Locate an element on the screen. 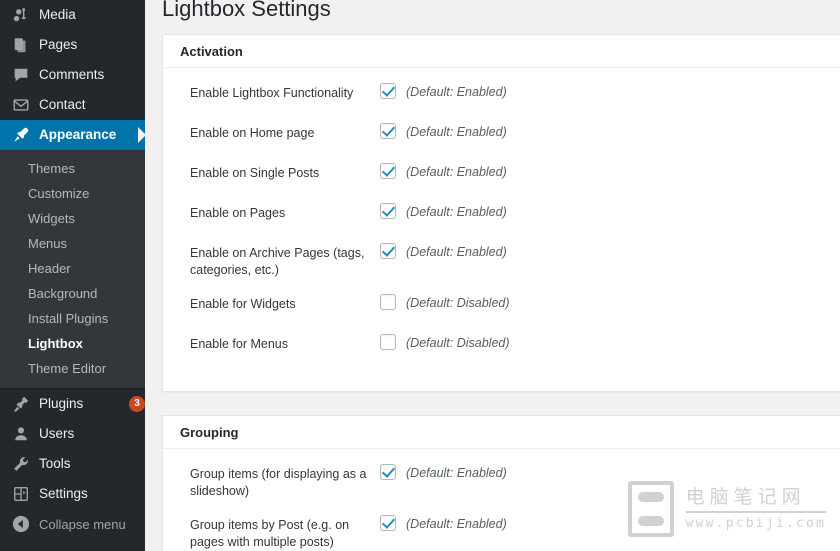 The image size is (840, 551). contact-icon is located at coordinates (21, 105).